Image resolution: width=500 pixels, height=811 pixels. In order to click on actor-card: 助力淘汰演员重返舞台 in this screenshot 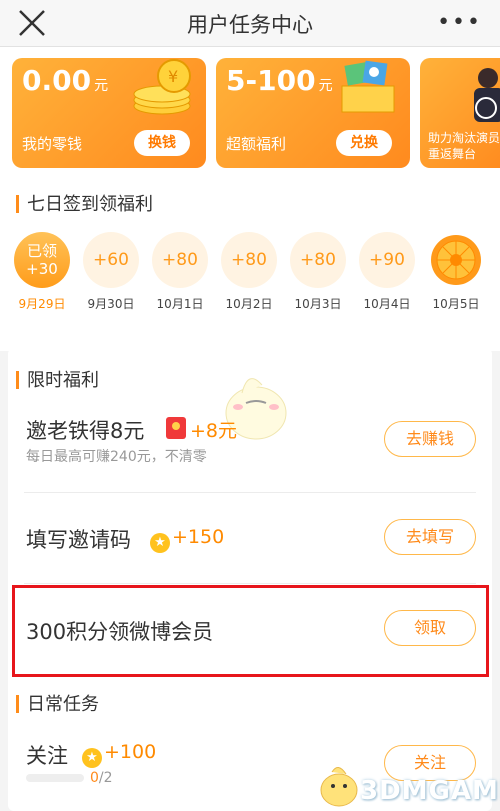, I will do `click(460, 113)`.